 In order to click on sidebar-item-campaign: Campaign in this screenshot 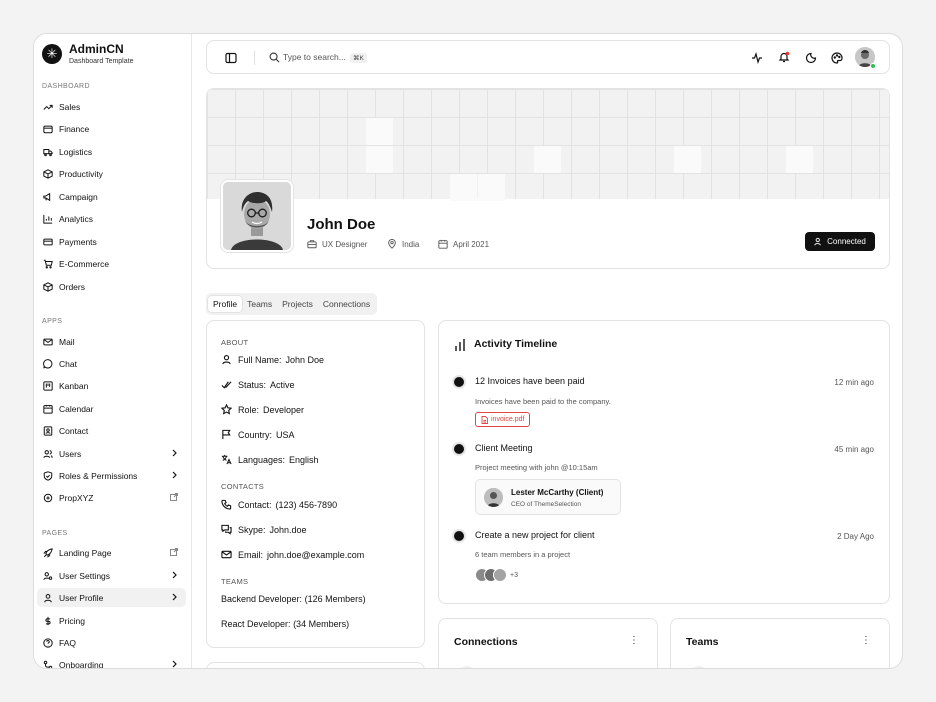, I will do `click(111, 196)`.